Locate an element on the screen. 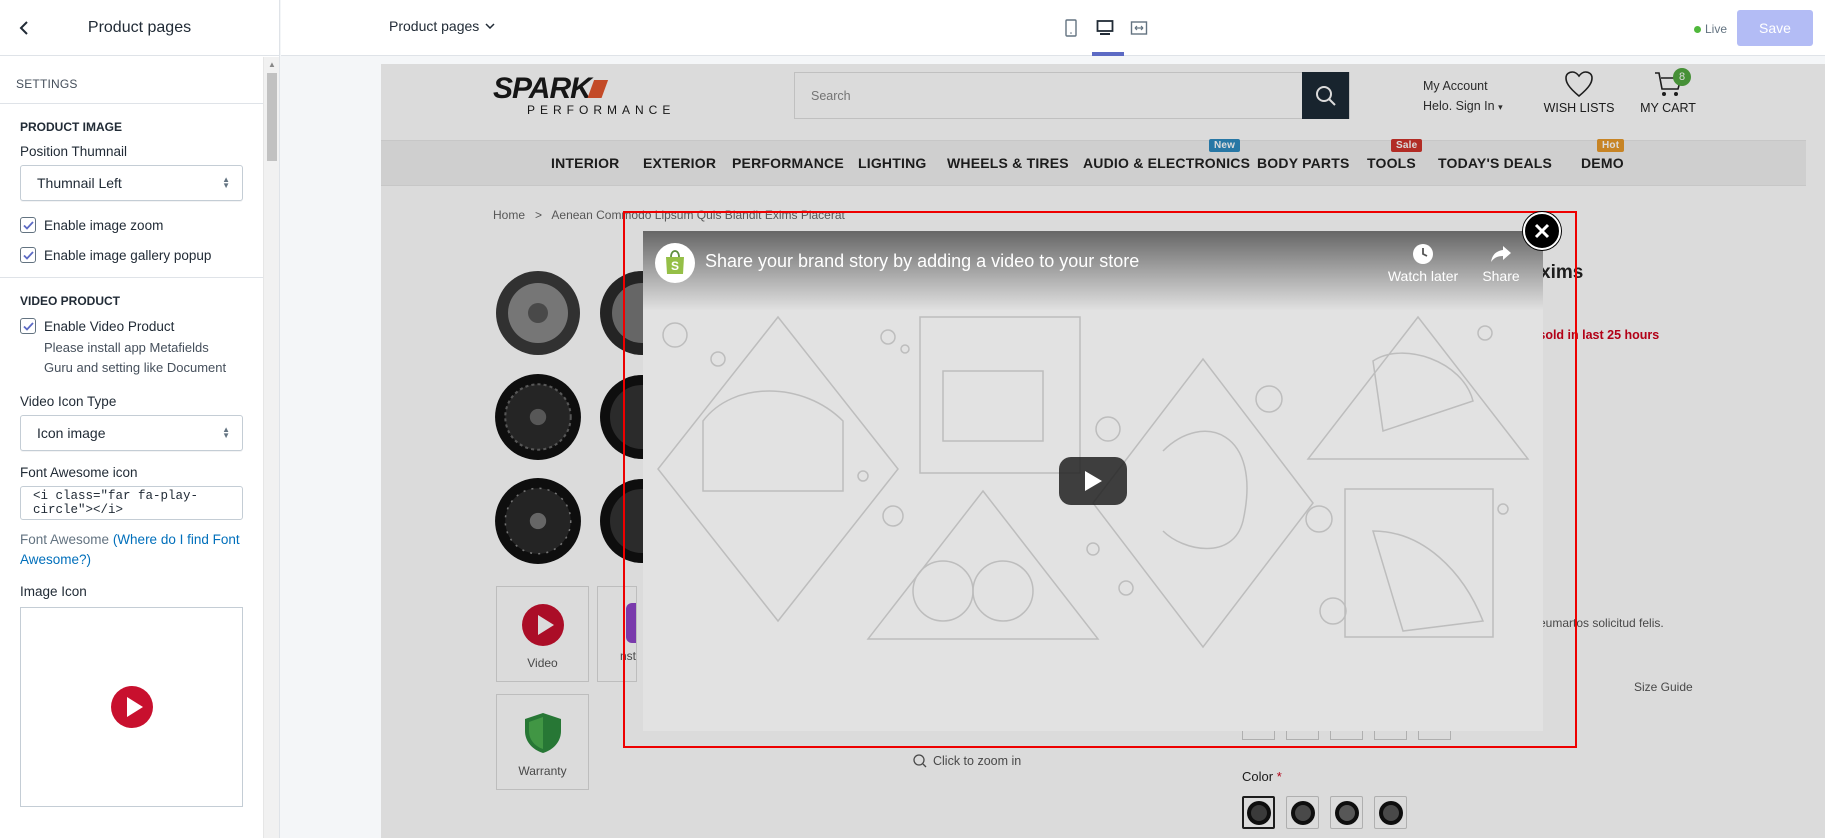 The width and height of the screenshot is (1825, 838). mobile-view-button is located at coordinates (1071, 28).